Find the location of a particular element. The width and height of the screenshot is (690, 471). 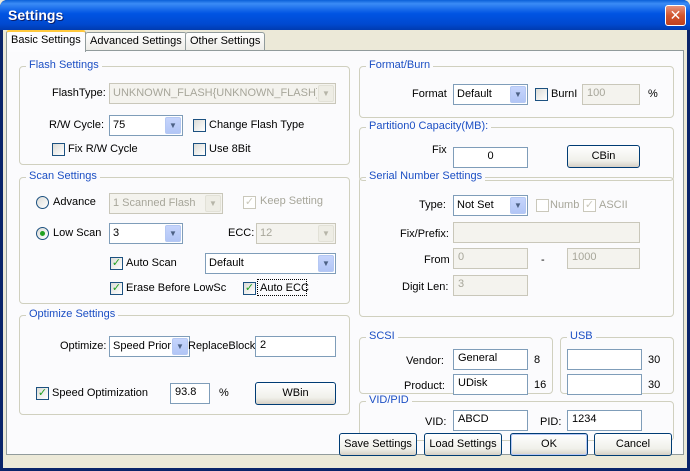

close-button: ✕ is located at coordinates (675, 15).